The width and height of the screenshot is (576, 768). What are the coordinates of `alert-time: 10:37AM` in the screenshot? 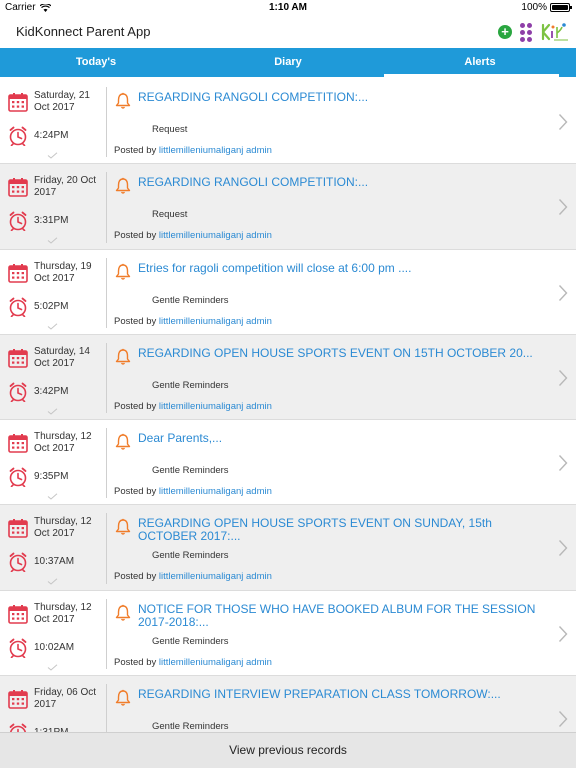 It's located at (54, 562).